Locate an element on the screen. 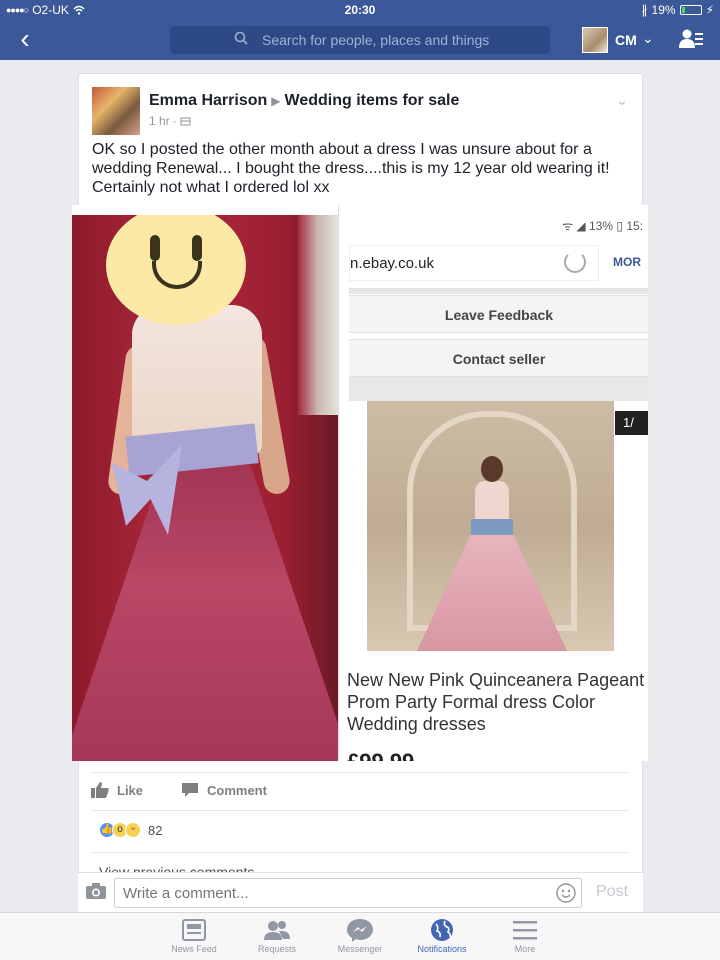 The width and height of the screenshot is (720, 960). author-name: Emma Harrison is located at coordinates (208, 100).